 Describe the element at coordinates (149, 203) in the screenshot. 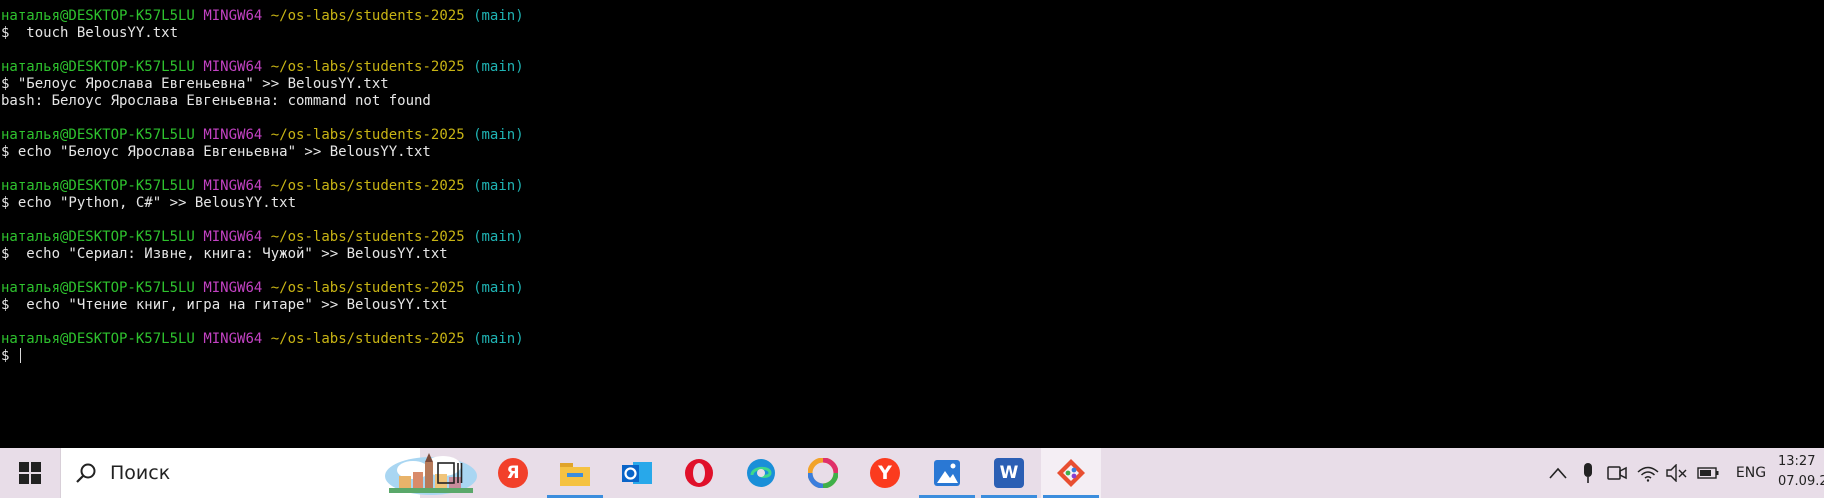

I see `command-line: $ echo "Python, C#" >> BelousYY.txt` at that location.